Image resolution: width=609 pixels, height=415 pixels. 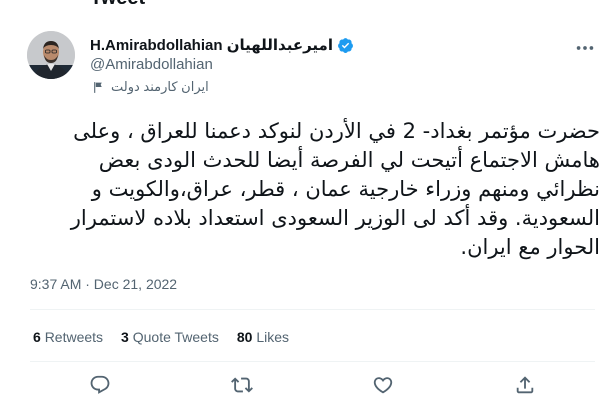 What do you see at coordinates (585, 48) in the screenshot?
I see `more-options-icon` at bounding box center [585, 48].